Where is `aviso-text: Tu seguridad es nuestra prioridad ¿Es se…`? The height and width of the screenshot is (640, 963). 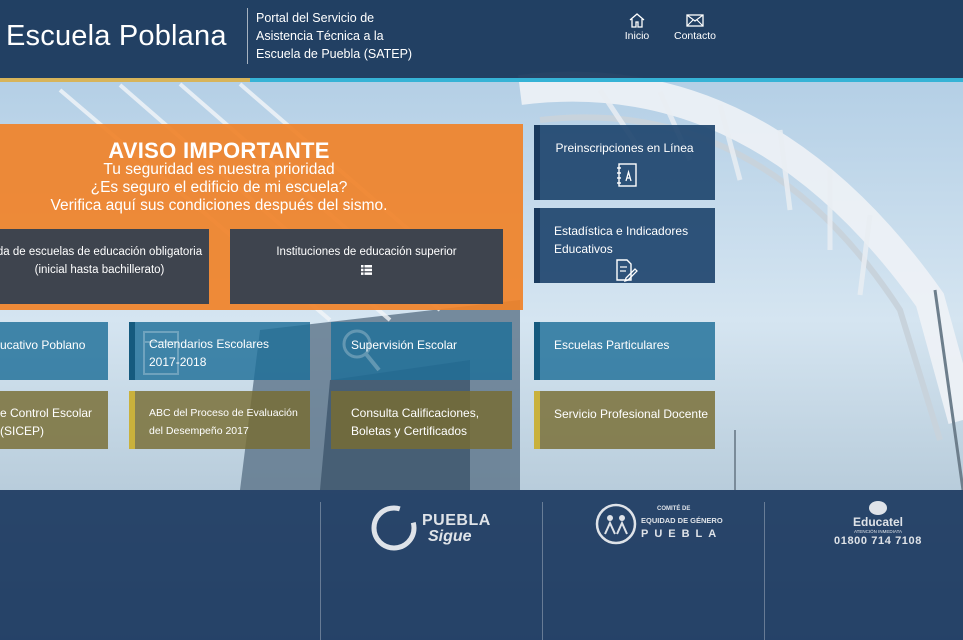
aviso-text: Tu seguridad es nuestra prioridad ¿Es se… is located at coordinates (224, 188).